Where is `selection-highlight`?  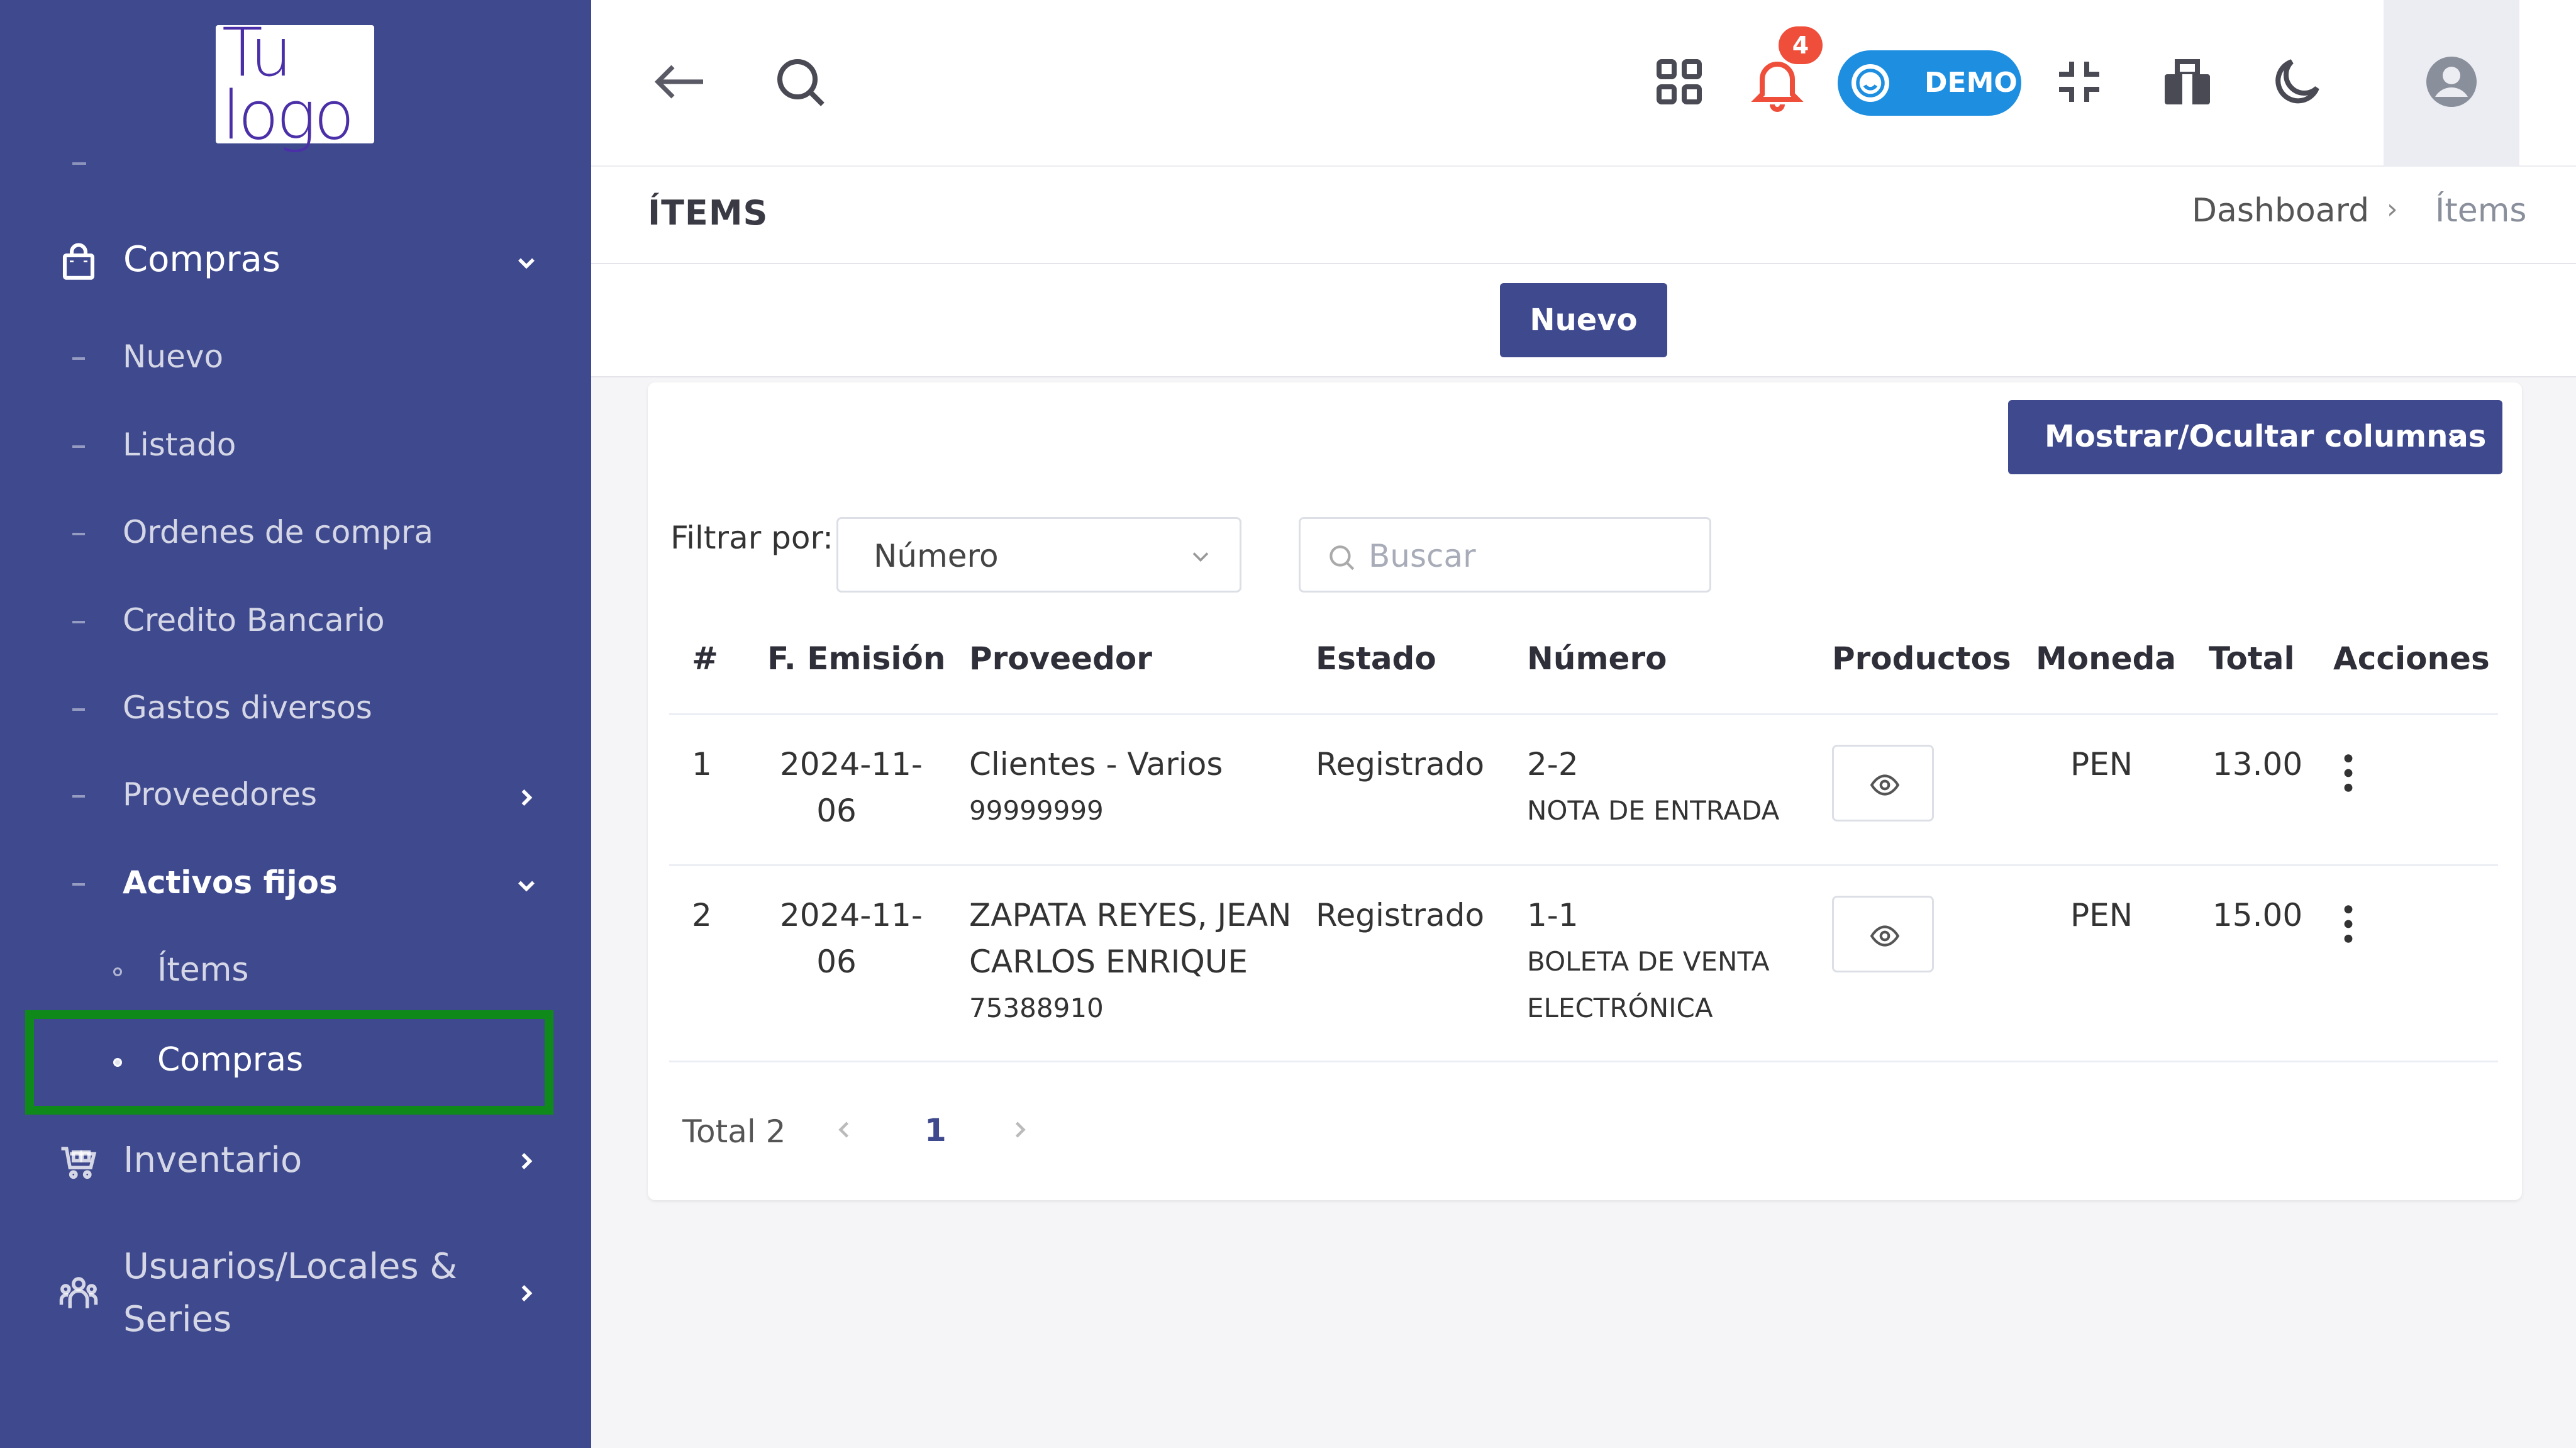 selection-highlight is located at coordinates (289, 1062).